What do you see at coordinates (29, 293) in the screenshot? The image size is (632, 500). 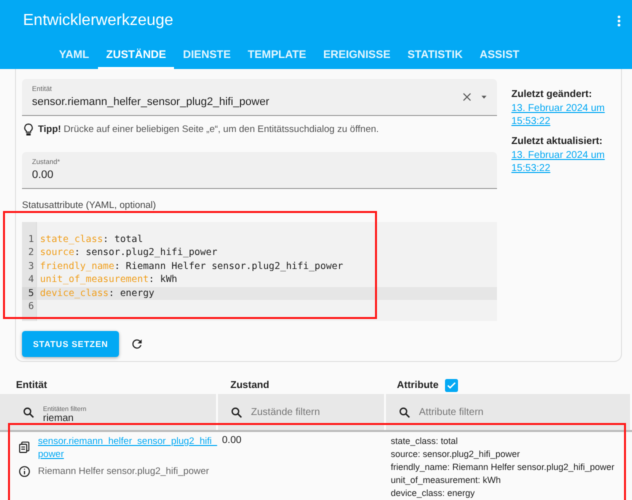 I see `line-number: 5` at bounding box center [29, 293].